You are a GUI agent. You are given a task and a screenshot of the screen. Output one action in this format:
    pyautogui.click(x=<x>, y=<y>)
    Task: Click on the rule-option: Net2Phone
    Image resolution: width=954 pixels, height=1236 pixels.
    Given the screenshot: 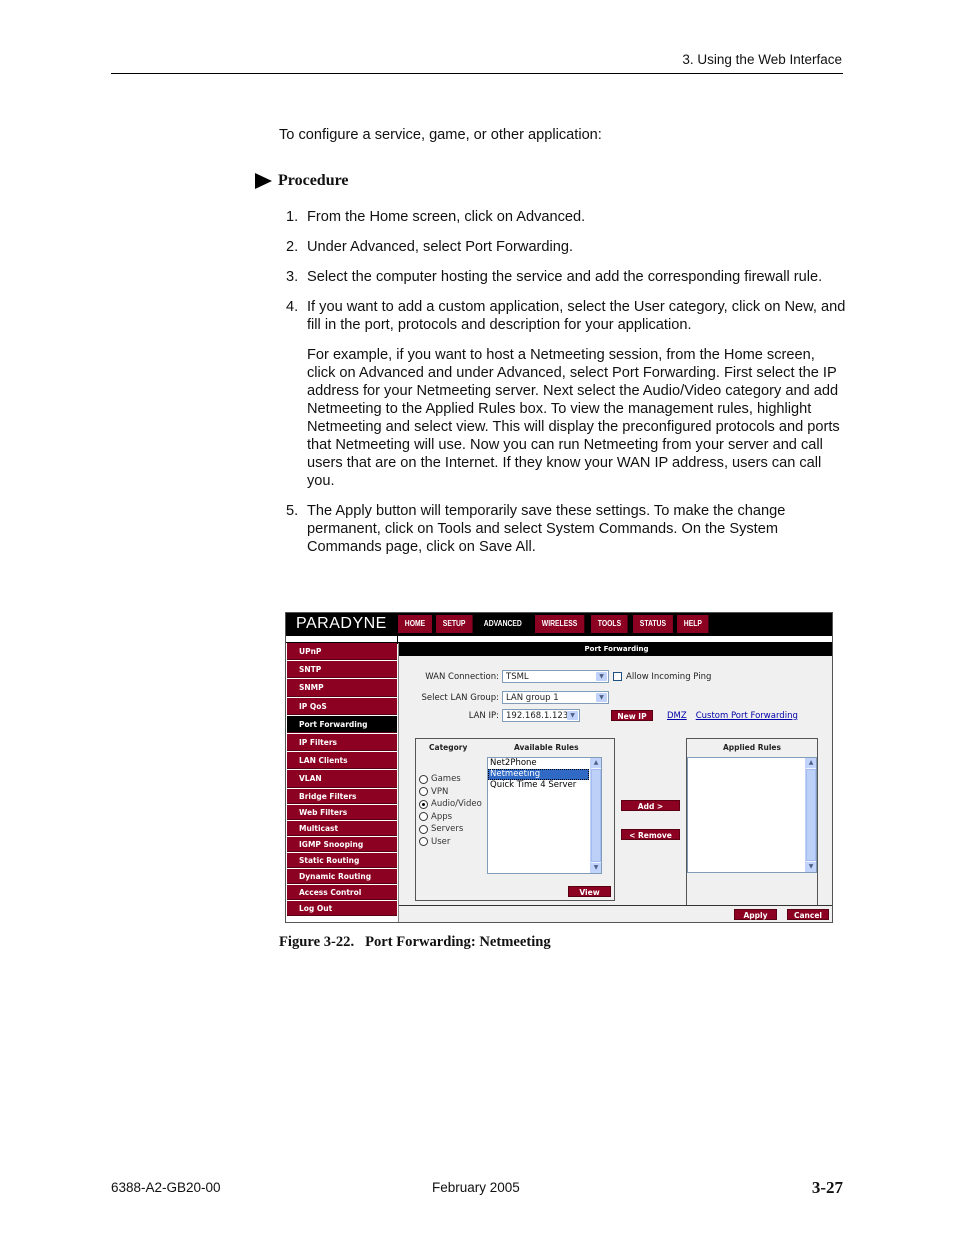 What is the action you would take?
    pyautogui.click(x=544, y=763)
    